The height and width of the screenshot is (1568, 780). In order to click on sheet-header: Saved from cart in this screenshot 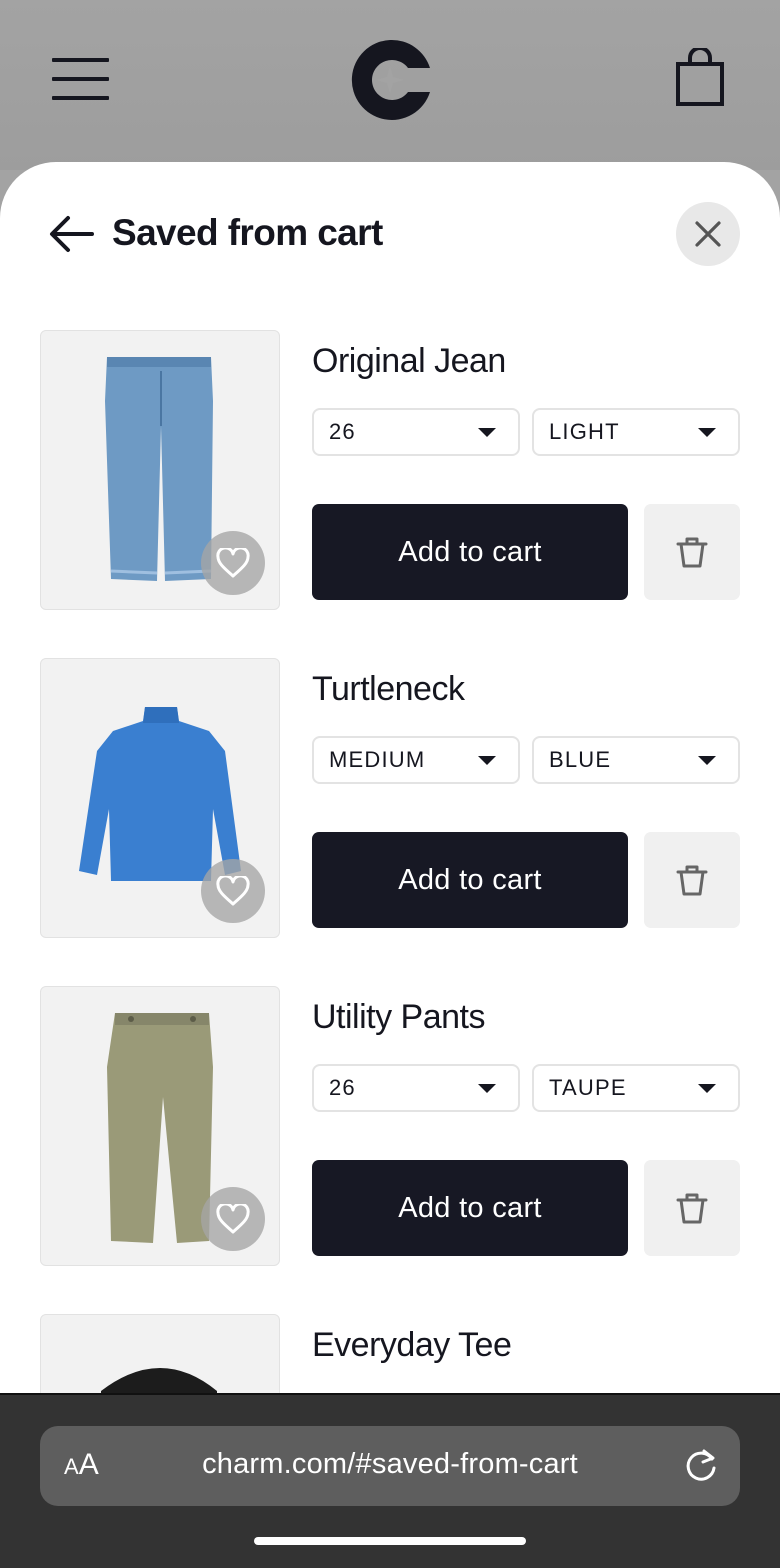, I will do `click(390, 237)`.